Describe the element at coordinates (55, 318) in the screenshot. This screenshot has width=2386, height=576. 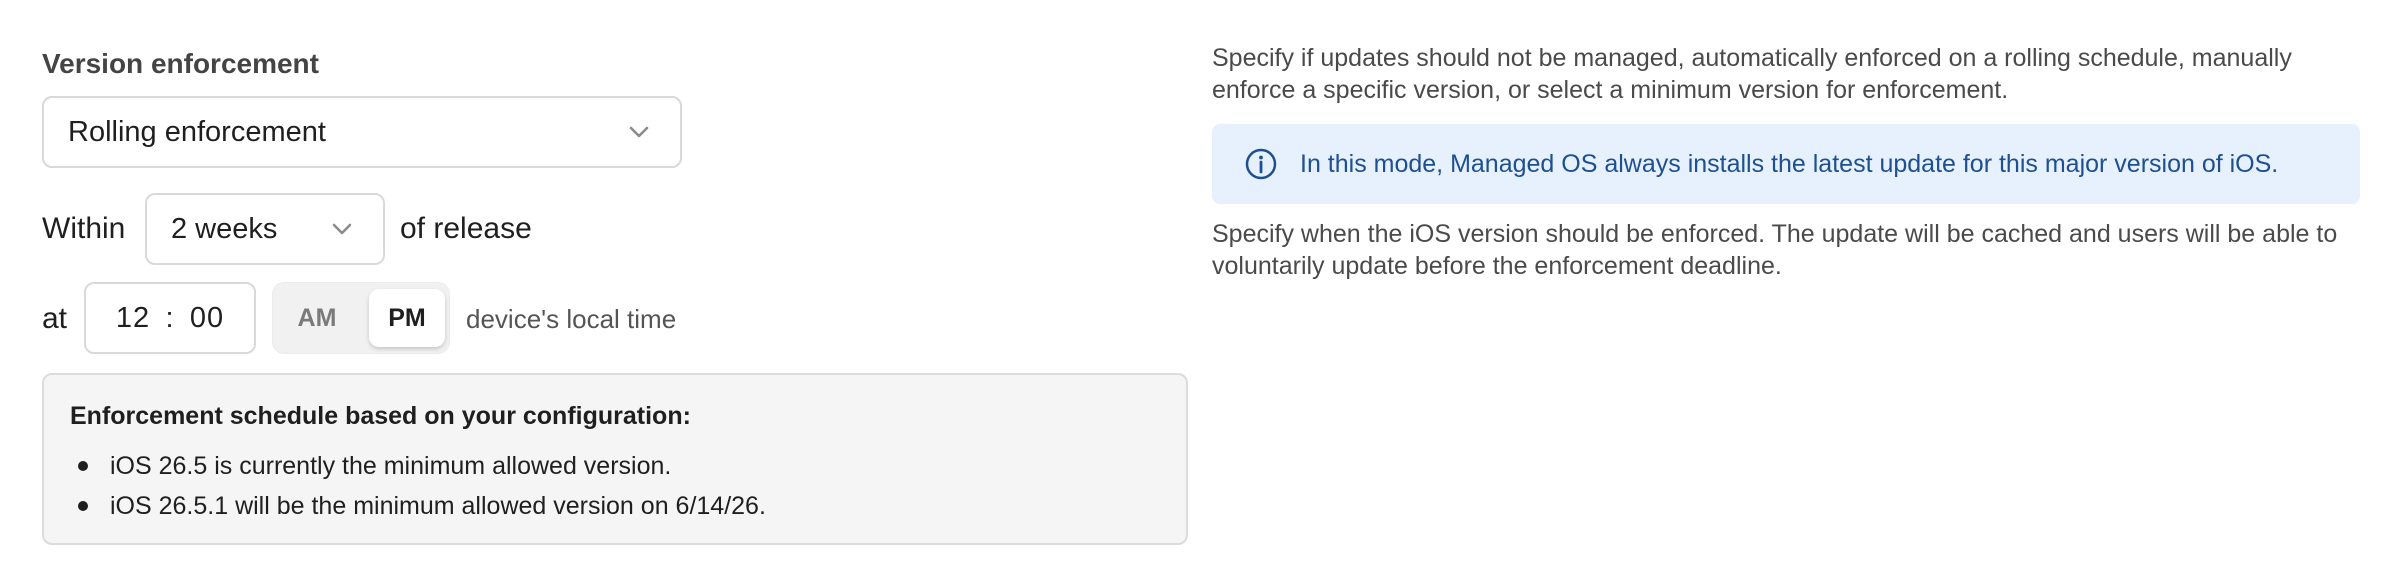
I see `at-label: at` at that location.